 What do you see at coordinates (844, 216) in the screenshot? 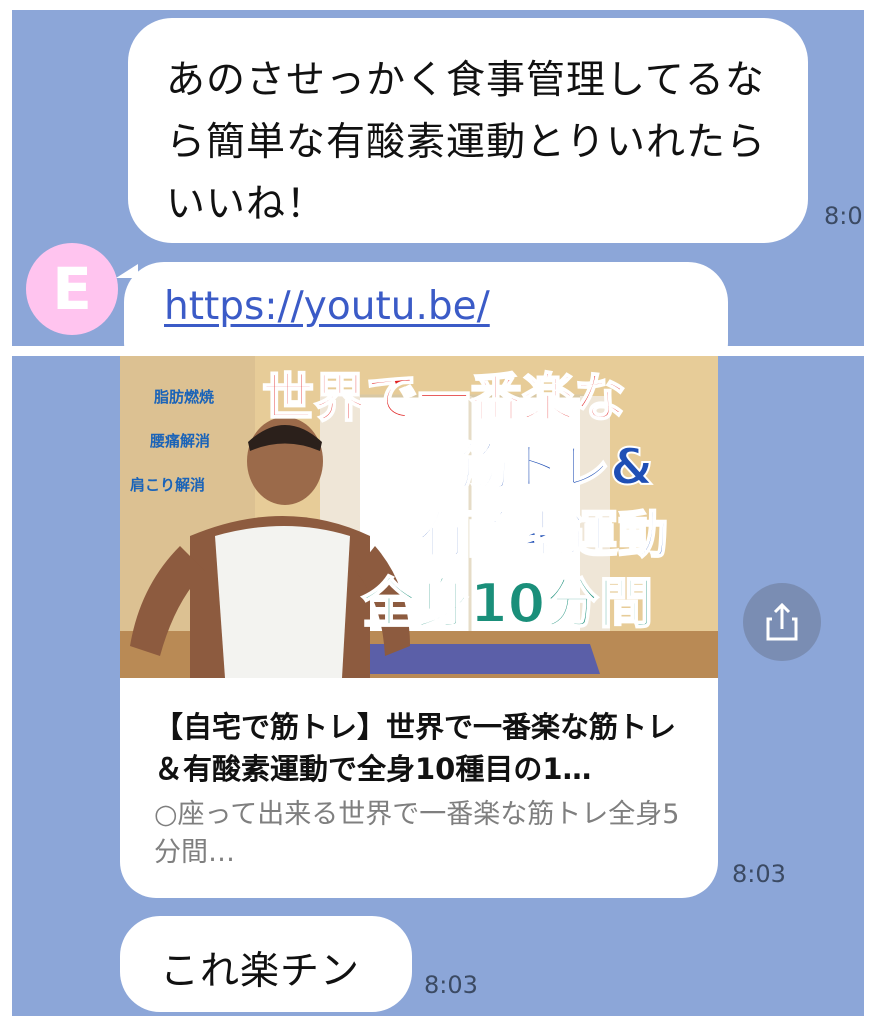
I see `message-time: 8:01` at bounding box center [844, 216].